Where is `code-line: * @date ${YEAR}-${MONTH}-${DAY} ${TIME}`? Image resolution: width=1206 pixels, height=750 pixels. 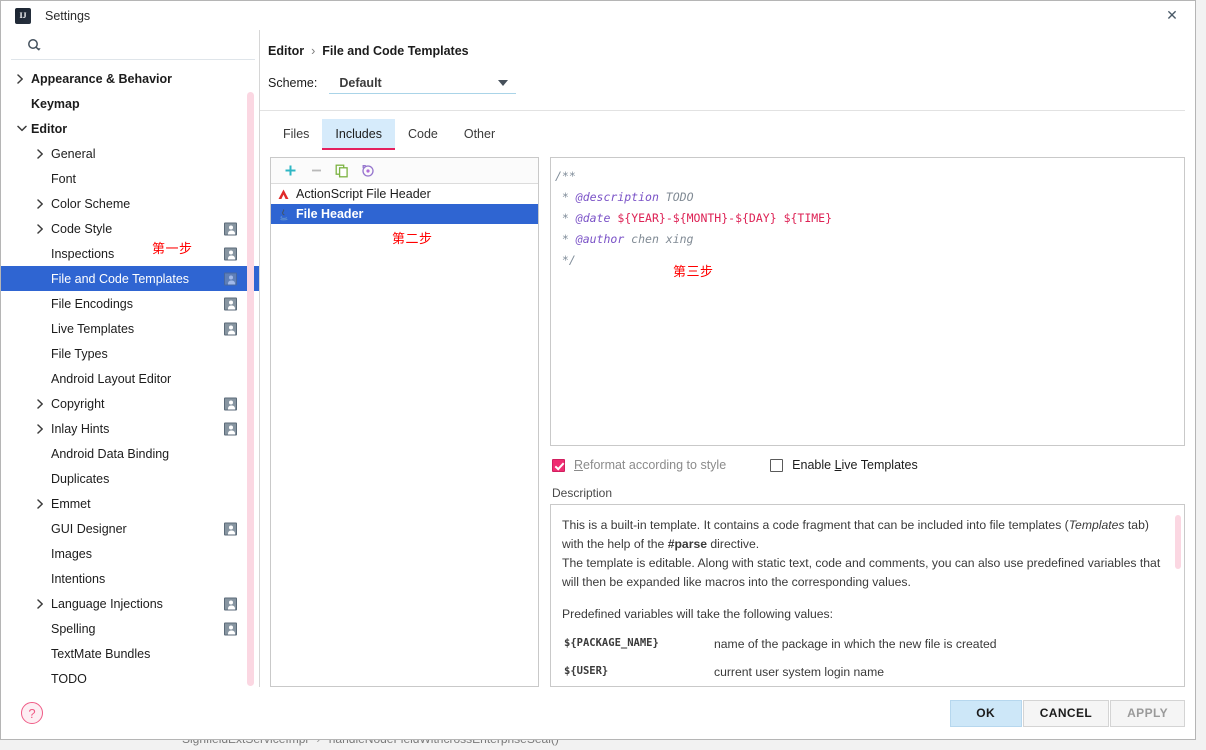
code-line: * @date ${YEAR}-${MONTH}-${DAY} ${TIME} is located at coordinates (869, 218).